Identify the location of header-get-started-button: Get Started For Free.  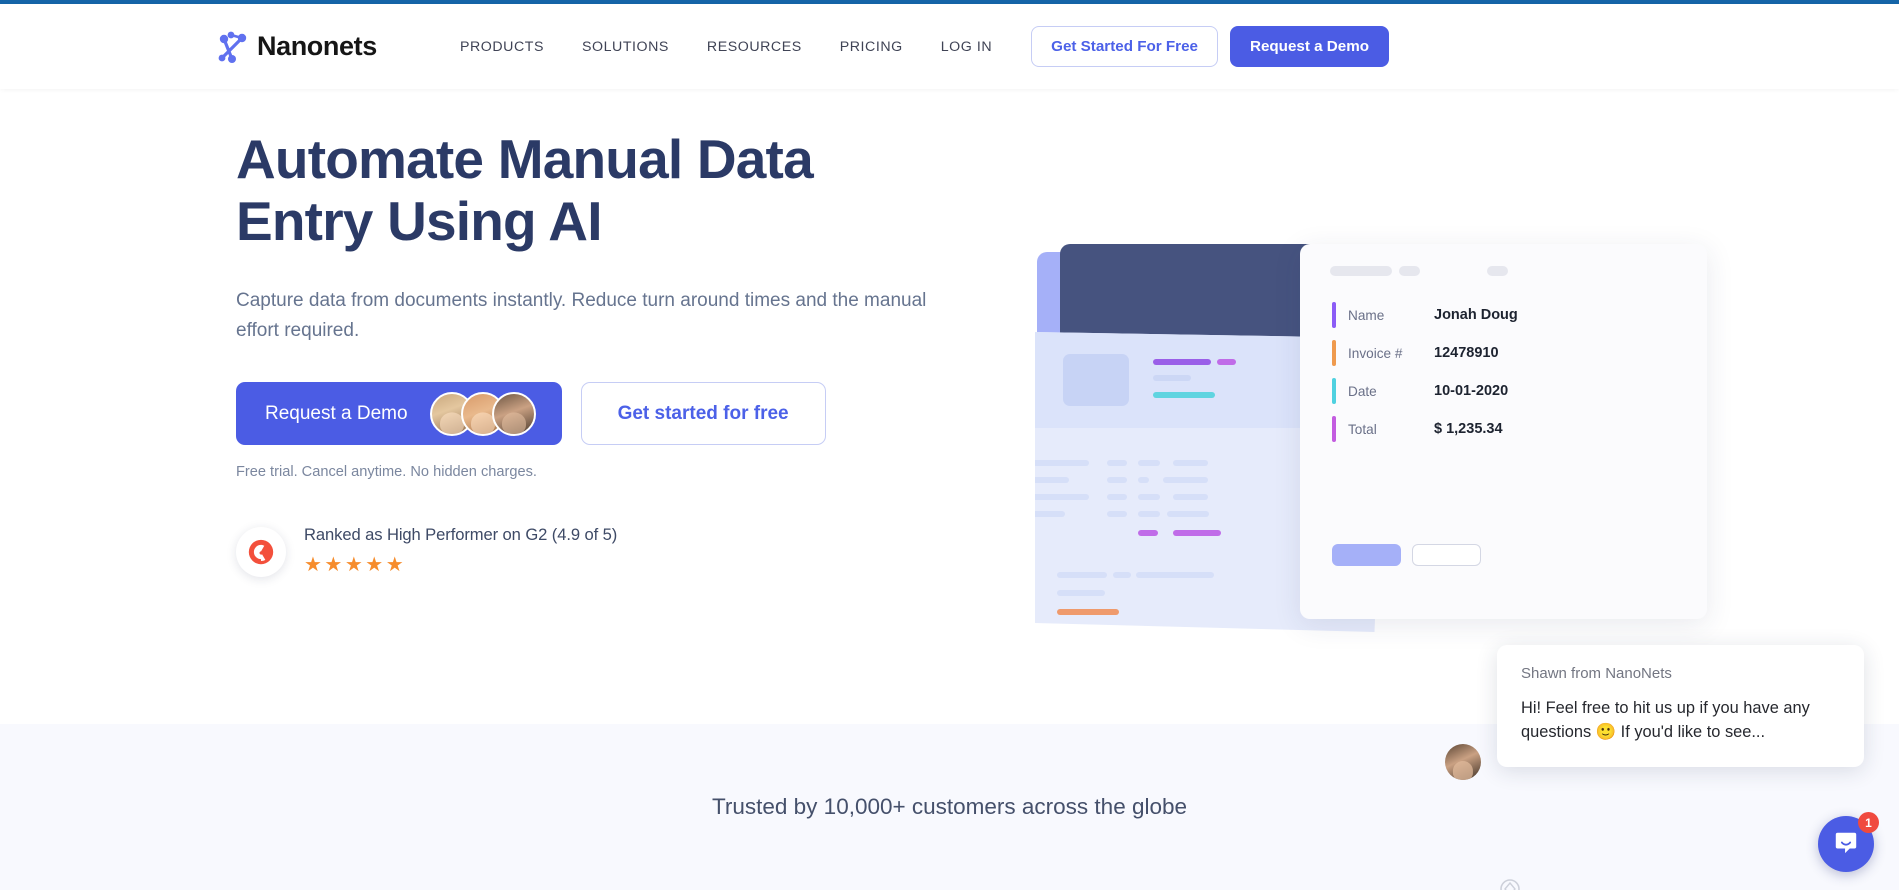
(1124, 46).